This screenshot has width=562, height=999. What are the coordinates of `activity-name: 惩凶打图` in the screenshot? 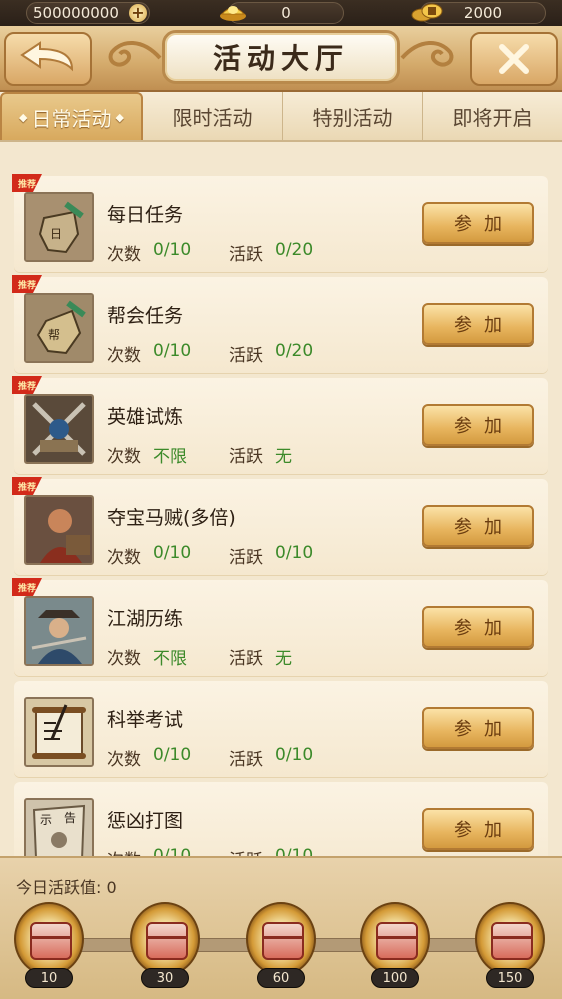 It's located at (145, 821).